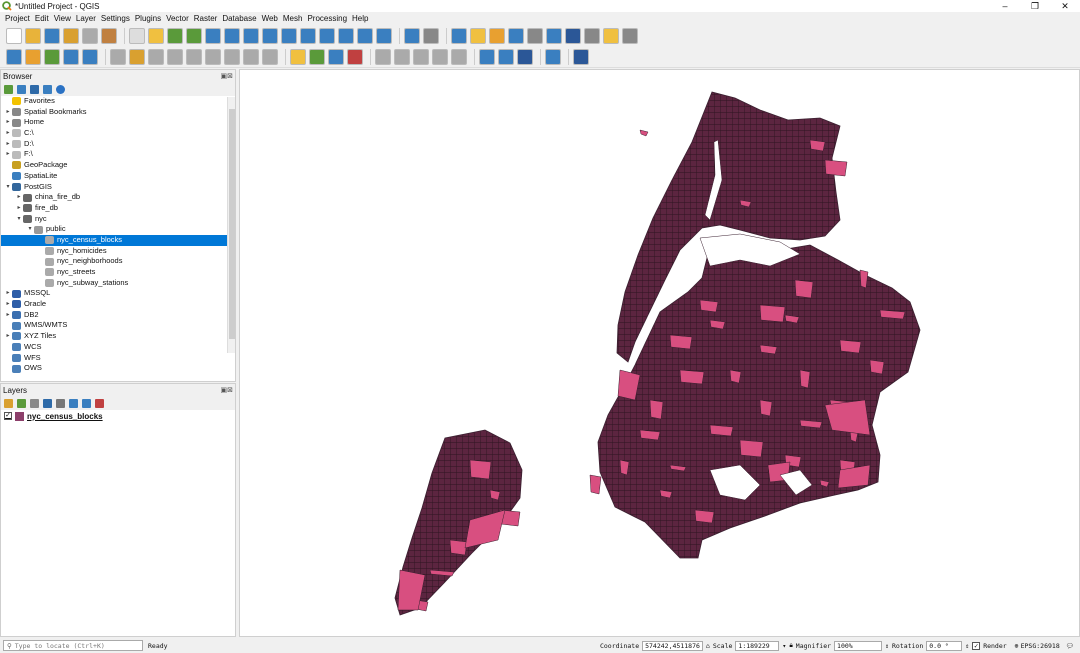 The image size is (1080, 653). I want to click on menu-vector: Vector, so click(177, 18).